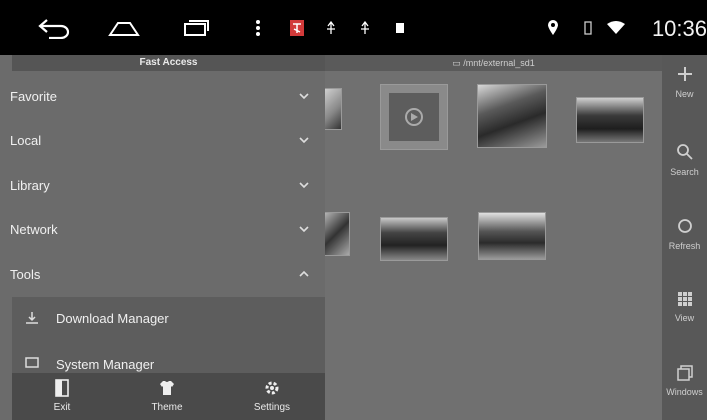  I want to click on section-library: Library, so click(162, 186).